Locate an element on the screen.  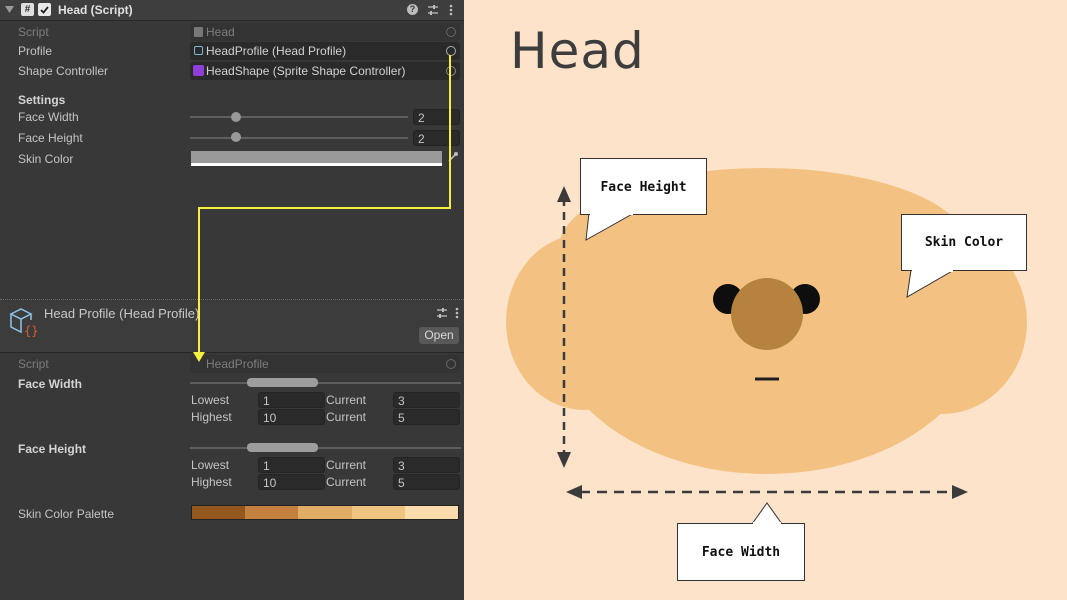
skin-color-callout: Skin Color is located at coordinates (964, 242).